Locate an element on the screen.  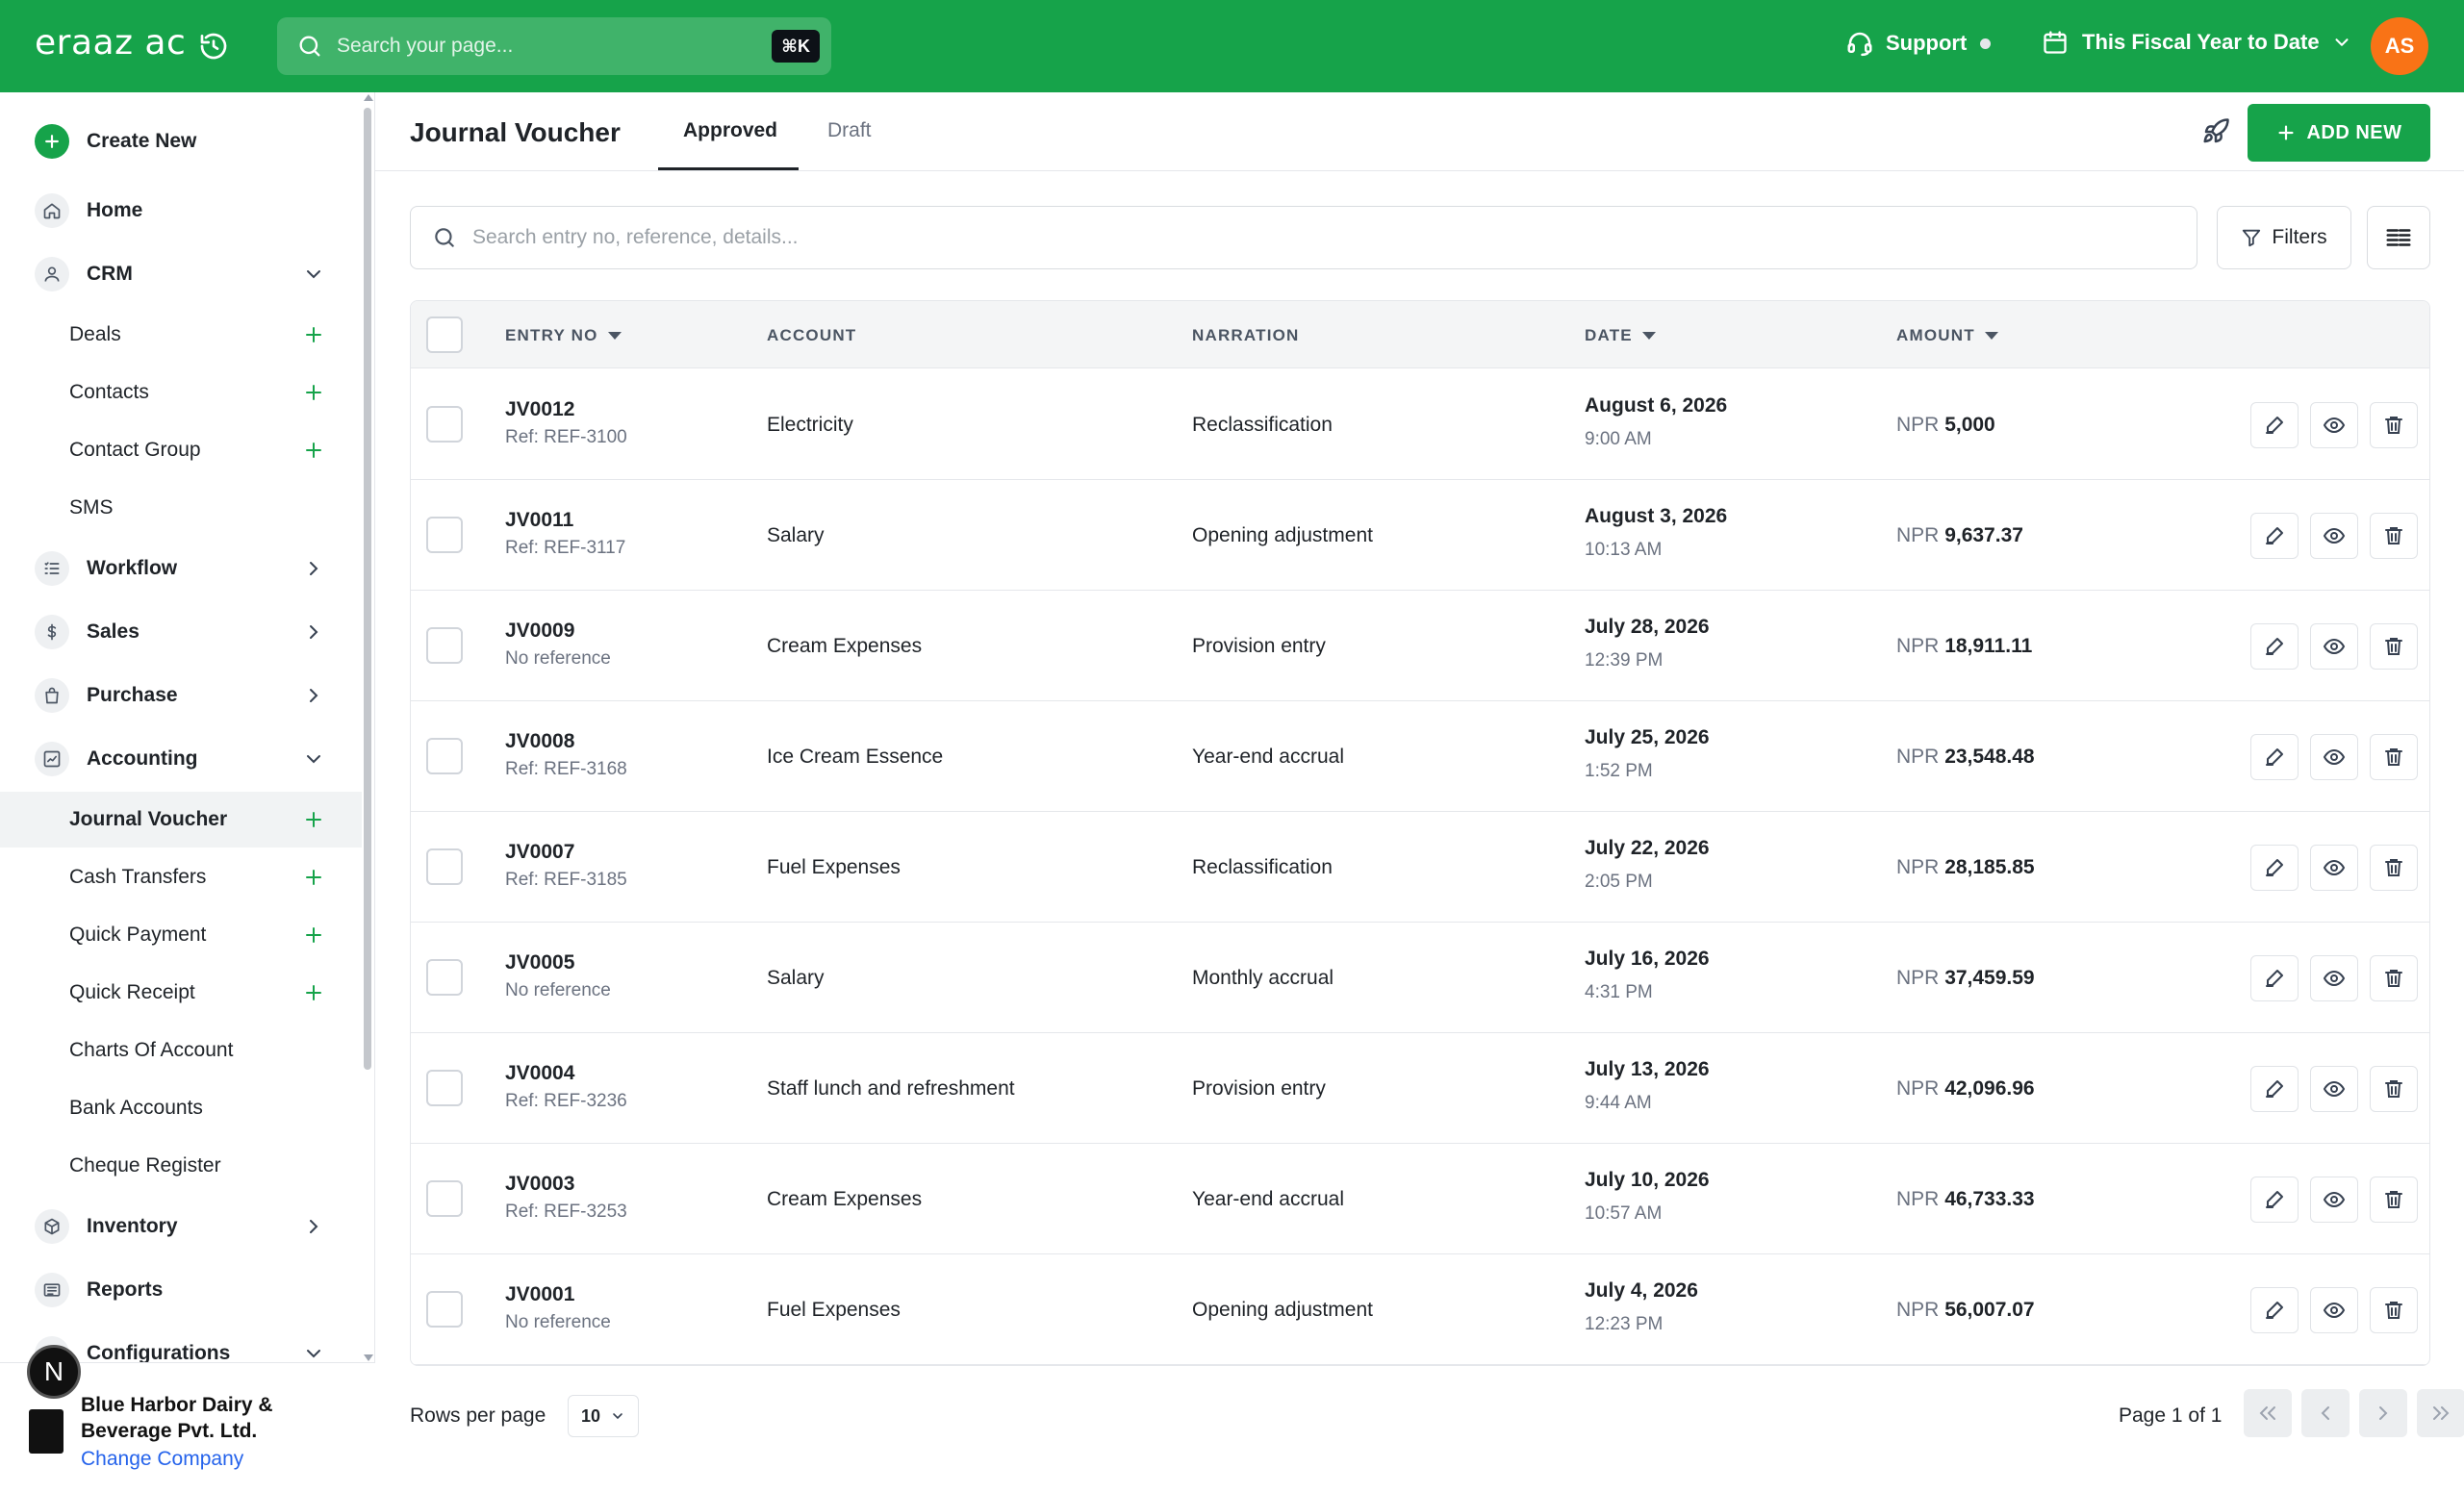
sidebar-item-cheque-register: Cheque Register is located at coordinates (181, 1166).